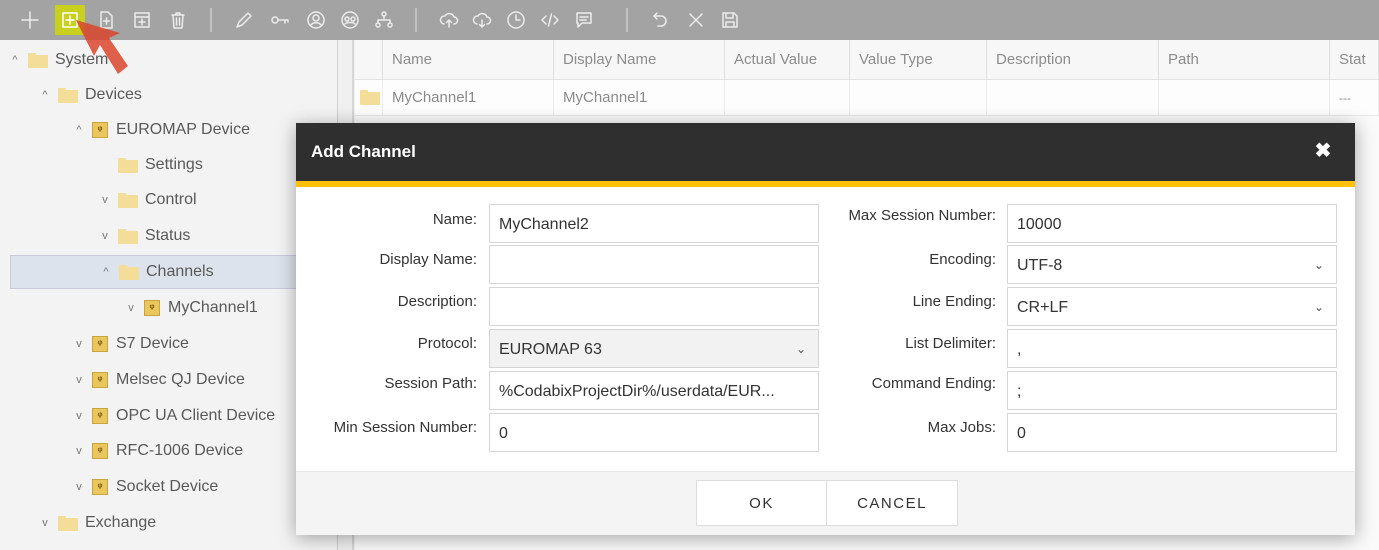  What do you see at coordinates (922, 215) in the screenshot?
I see `max-session-number-label: Max Session Number:` at bounding box center [922, 215].